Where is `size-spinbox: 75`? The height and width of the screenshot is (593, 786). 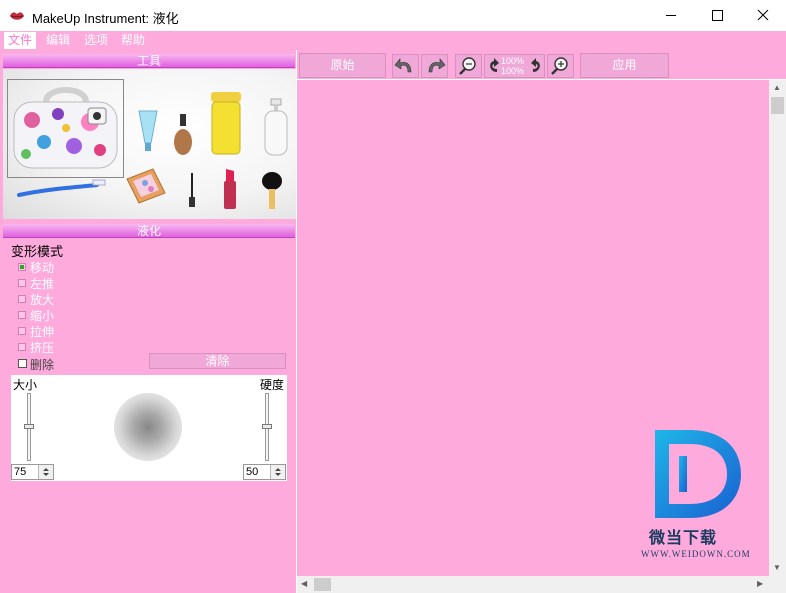
size-spinbox: 75 is located at coordinates (32, 472).